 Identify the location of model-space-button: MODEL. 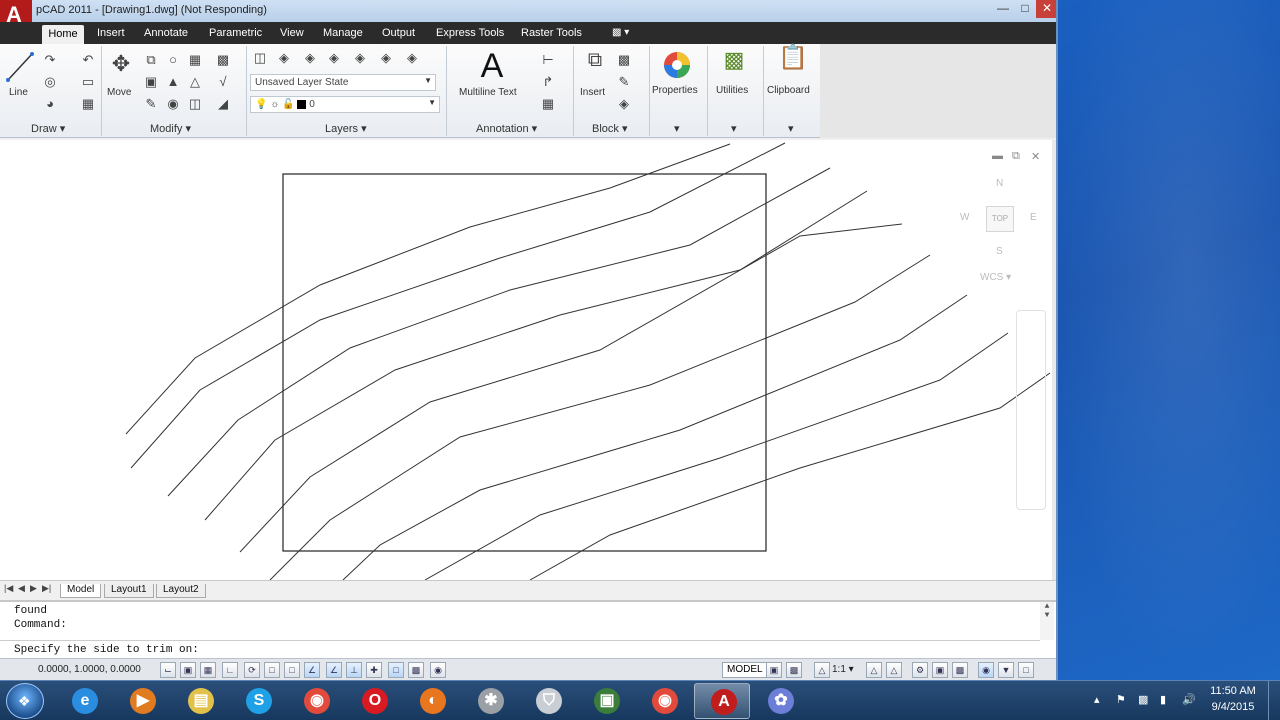
(745, 670).